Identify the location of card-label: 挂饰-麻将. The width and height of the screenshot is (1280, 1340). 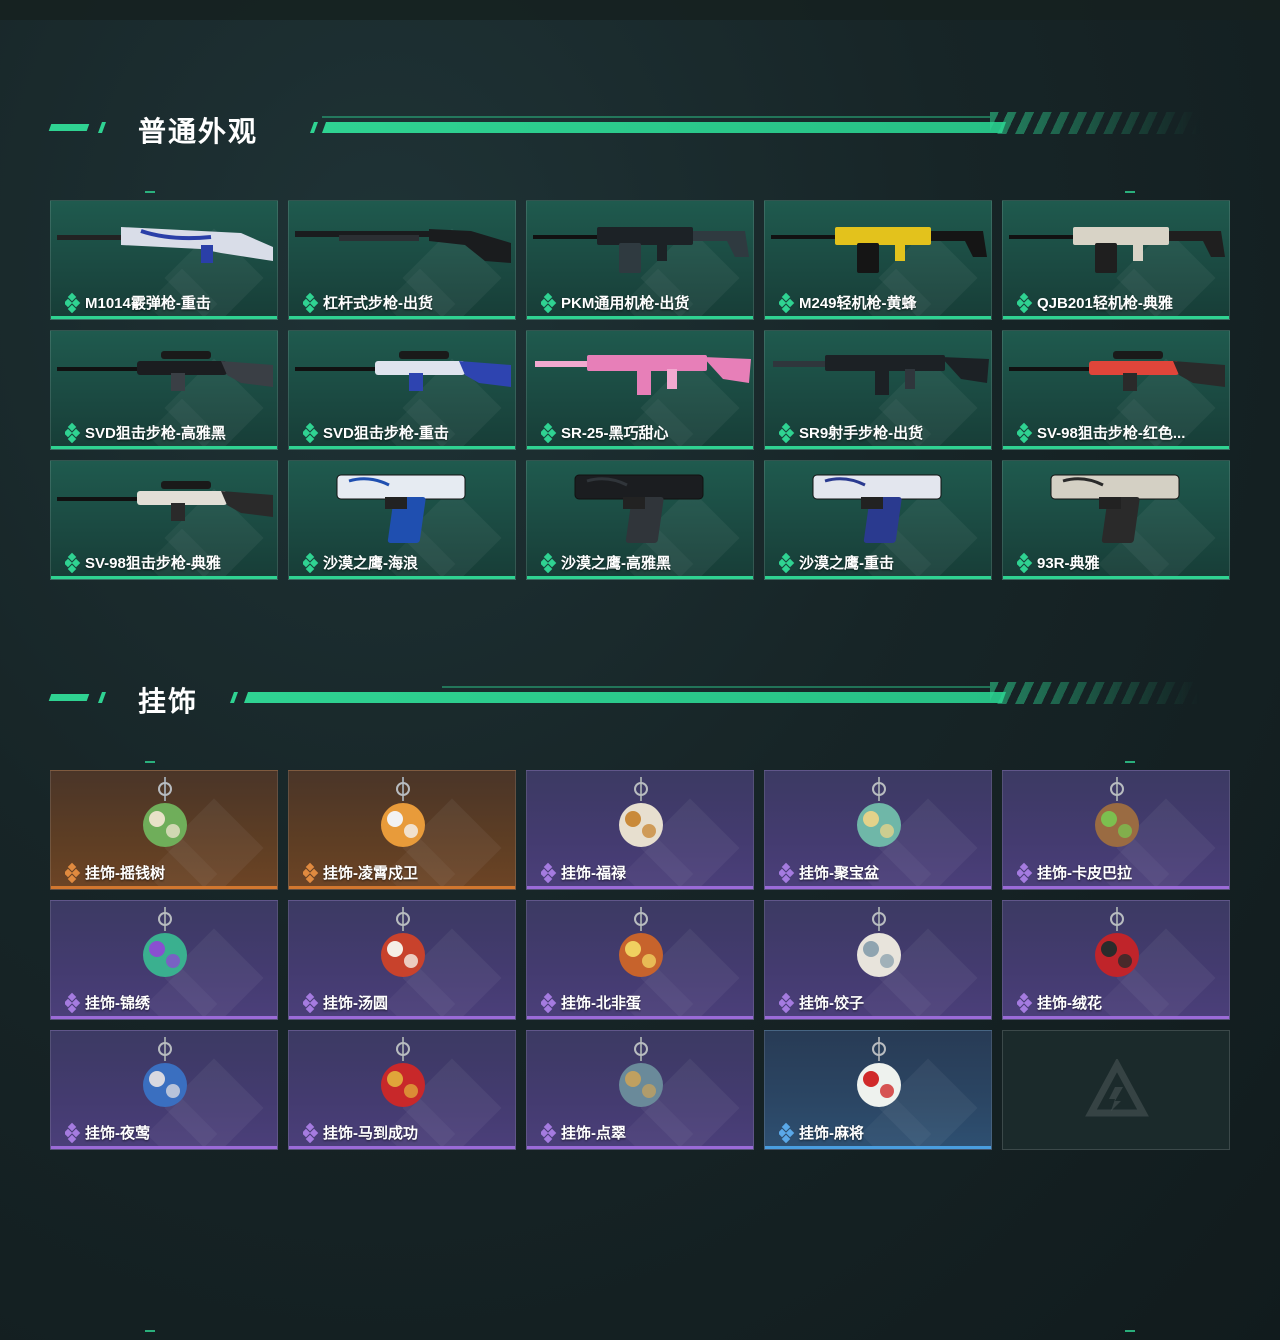
(821, 1132).